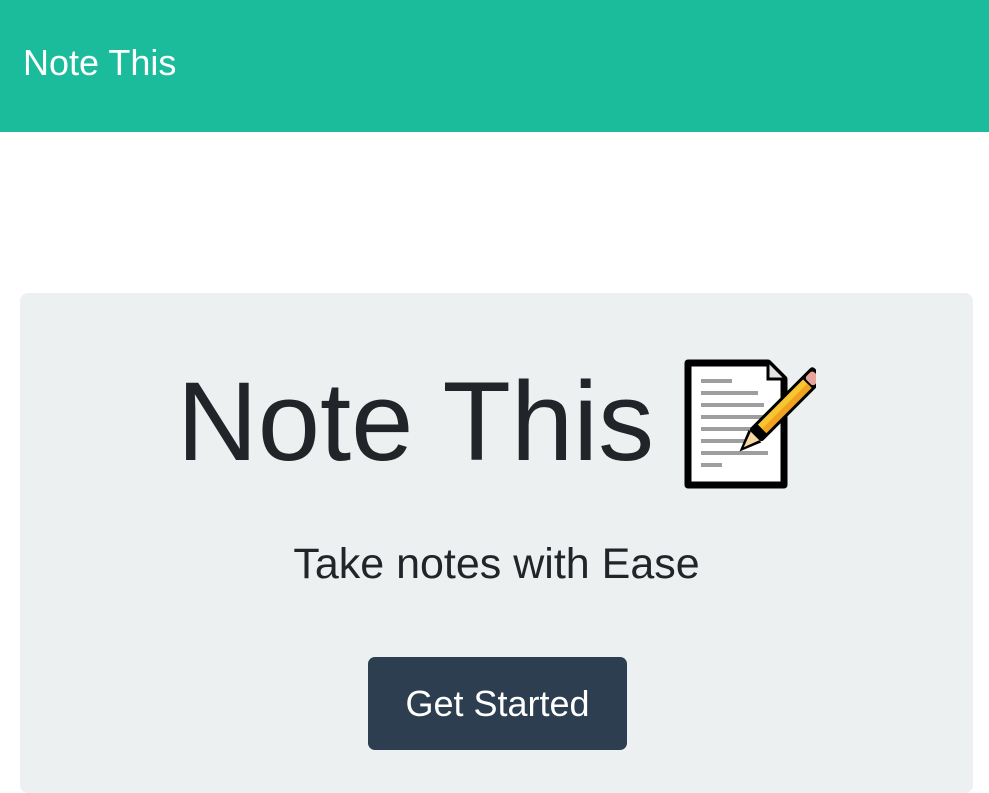  I want to click on hero-title: Note This, so click(415, 421).